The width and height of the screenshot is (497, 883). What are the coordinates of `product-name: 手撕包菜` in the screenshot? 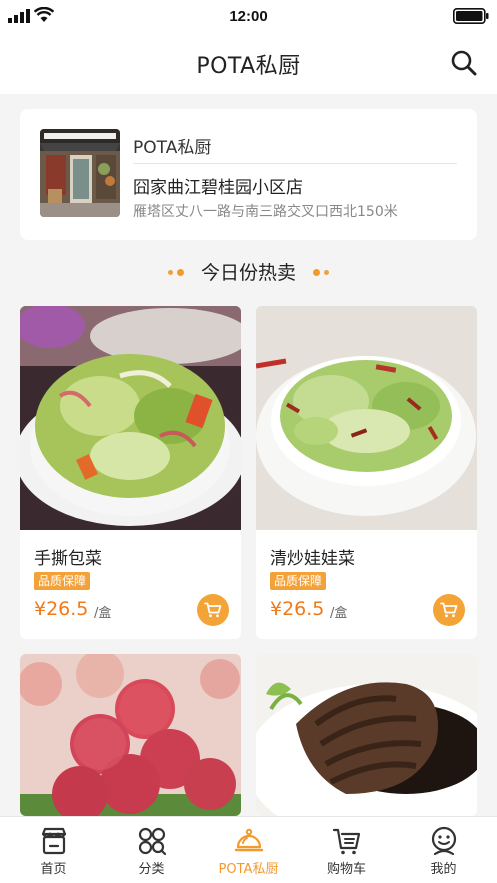 It's located at (68, 559).